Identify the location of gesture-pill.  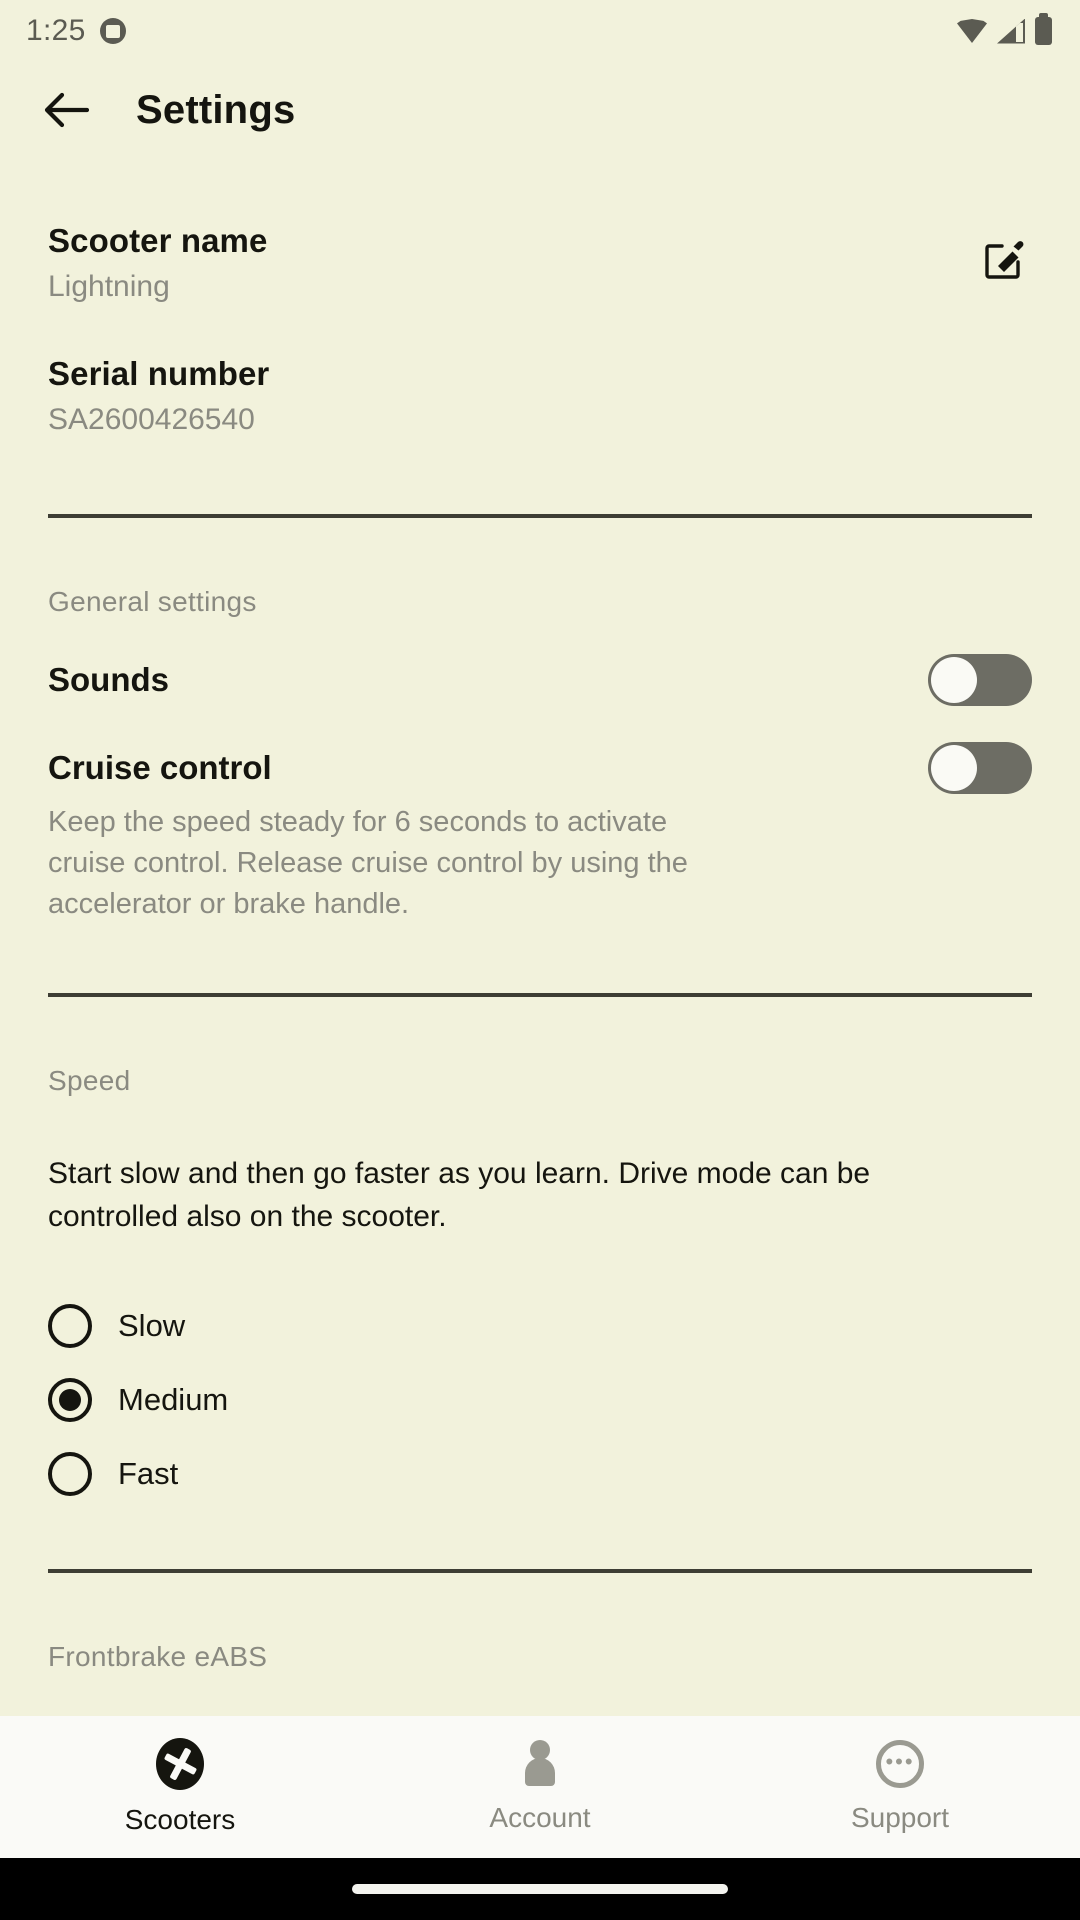
(540, 1889).